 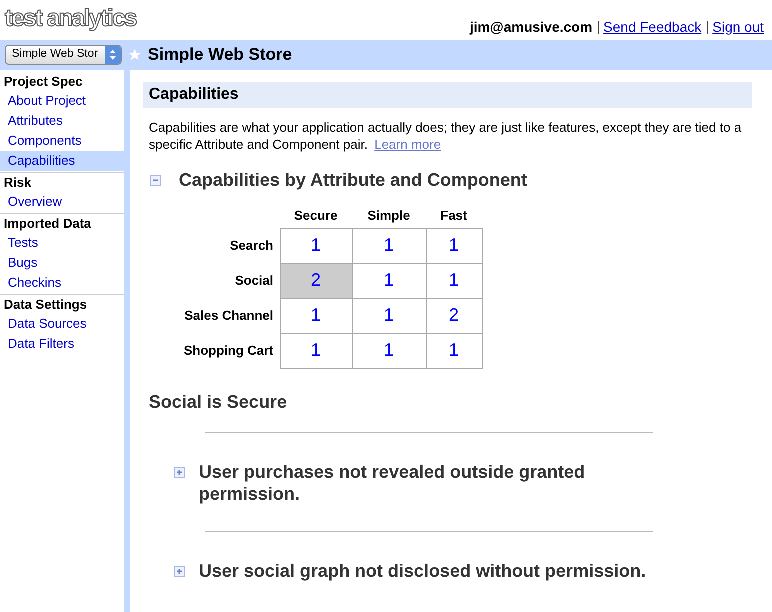 I want to click on column-header: Fast, so click(x=454, y=215).